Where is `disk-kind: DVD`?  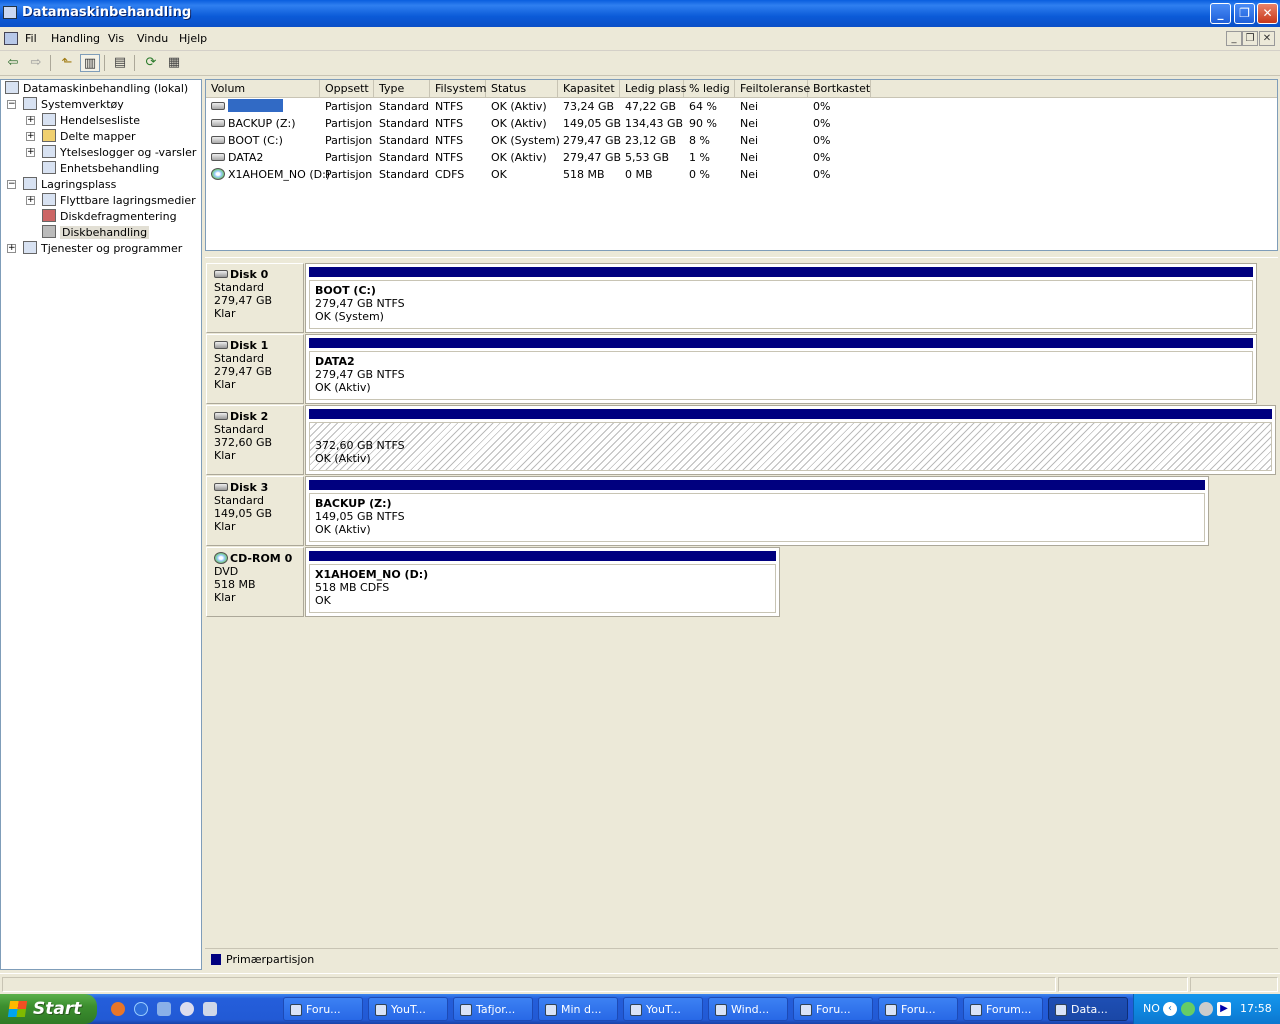
disk-kind: DVD is located at coordinates (226, 571).